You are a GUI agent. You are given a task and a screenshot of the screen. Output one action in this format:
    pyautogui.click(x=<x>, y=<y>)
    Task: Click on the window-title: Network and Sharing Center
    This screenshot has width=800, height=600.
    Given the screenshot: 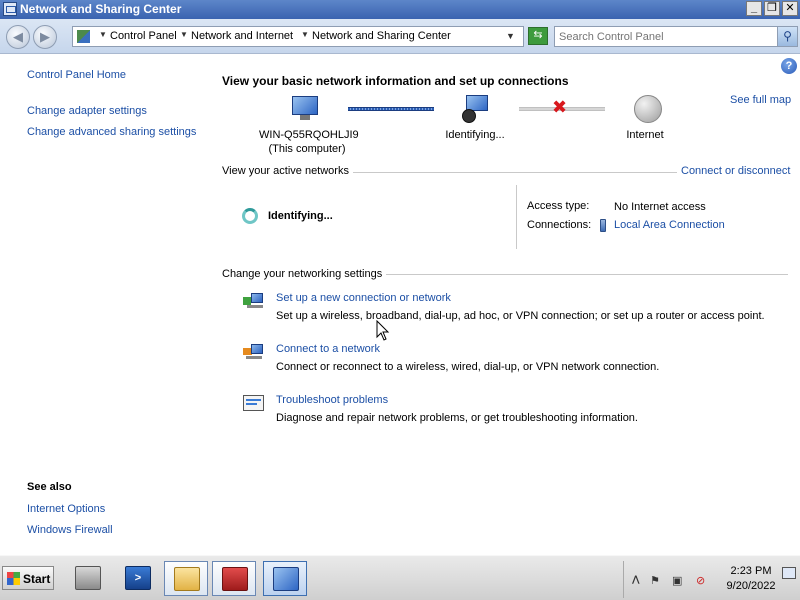 What is the action you would take?
    pyautogui.click(x=101, y=9)
    